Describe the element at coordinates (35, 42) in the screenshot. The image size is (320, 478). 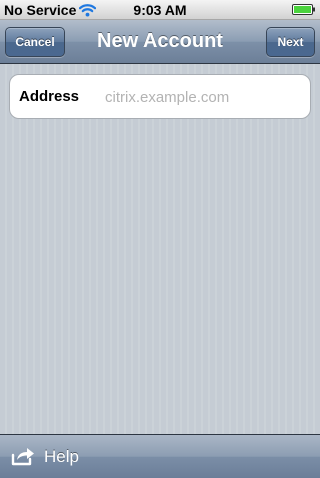
I see `cancel-button: Cancel` at that location.